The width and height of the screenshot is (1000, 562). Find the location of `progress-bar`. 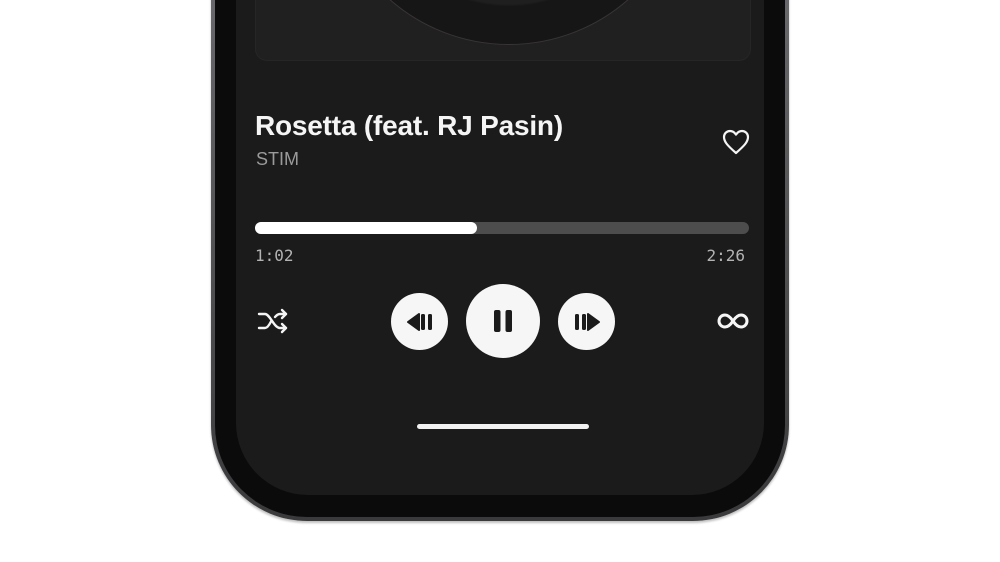

progress-bar is located at coordinates (502, 228).